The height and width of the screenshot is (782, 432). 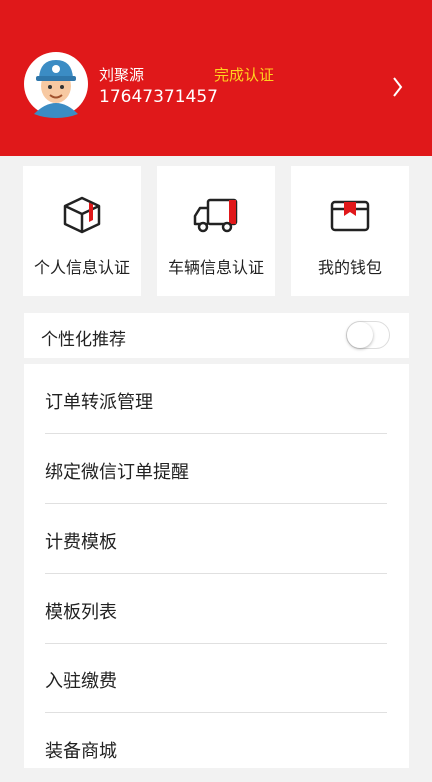 I want to click on package-box-icon, so click(x=82, y=215).